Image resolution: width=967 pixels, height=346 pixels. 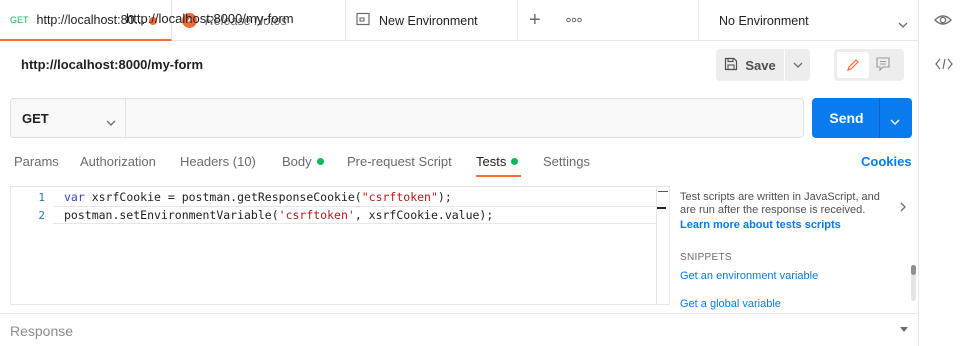 I want to click on code-snippet-icon, so click(x=944, y=66).